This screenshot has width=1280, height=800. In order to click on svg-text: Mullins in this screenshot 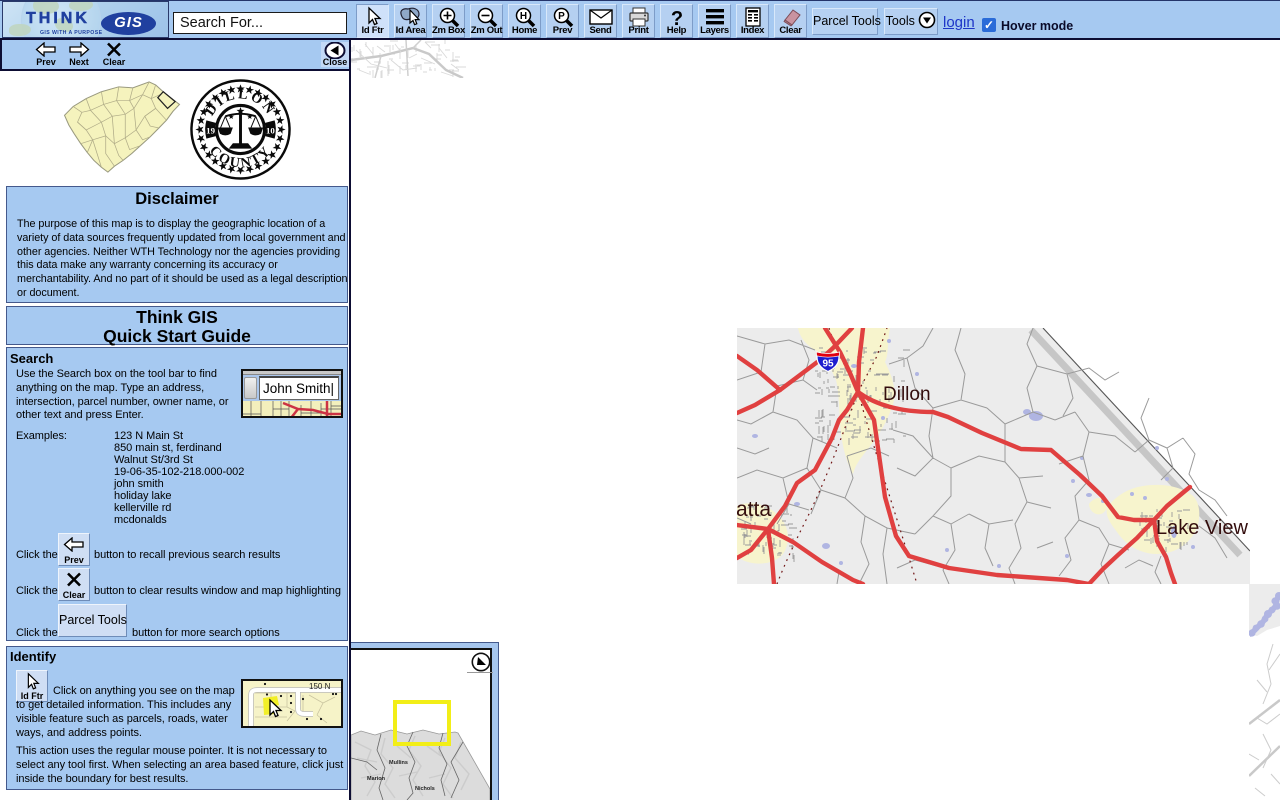, I will do `click(398, 763)`.